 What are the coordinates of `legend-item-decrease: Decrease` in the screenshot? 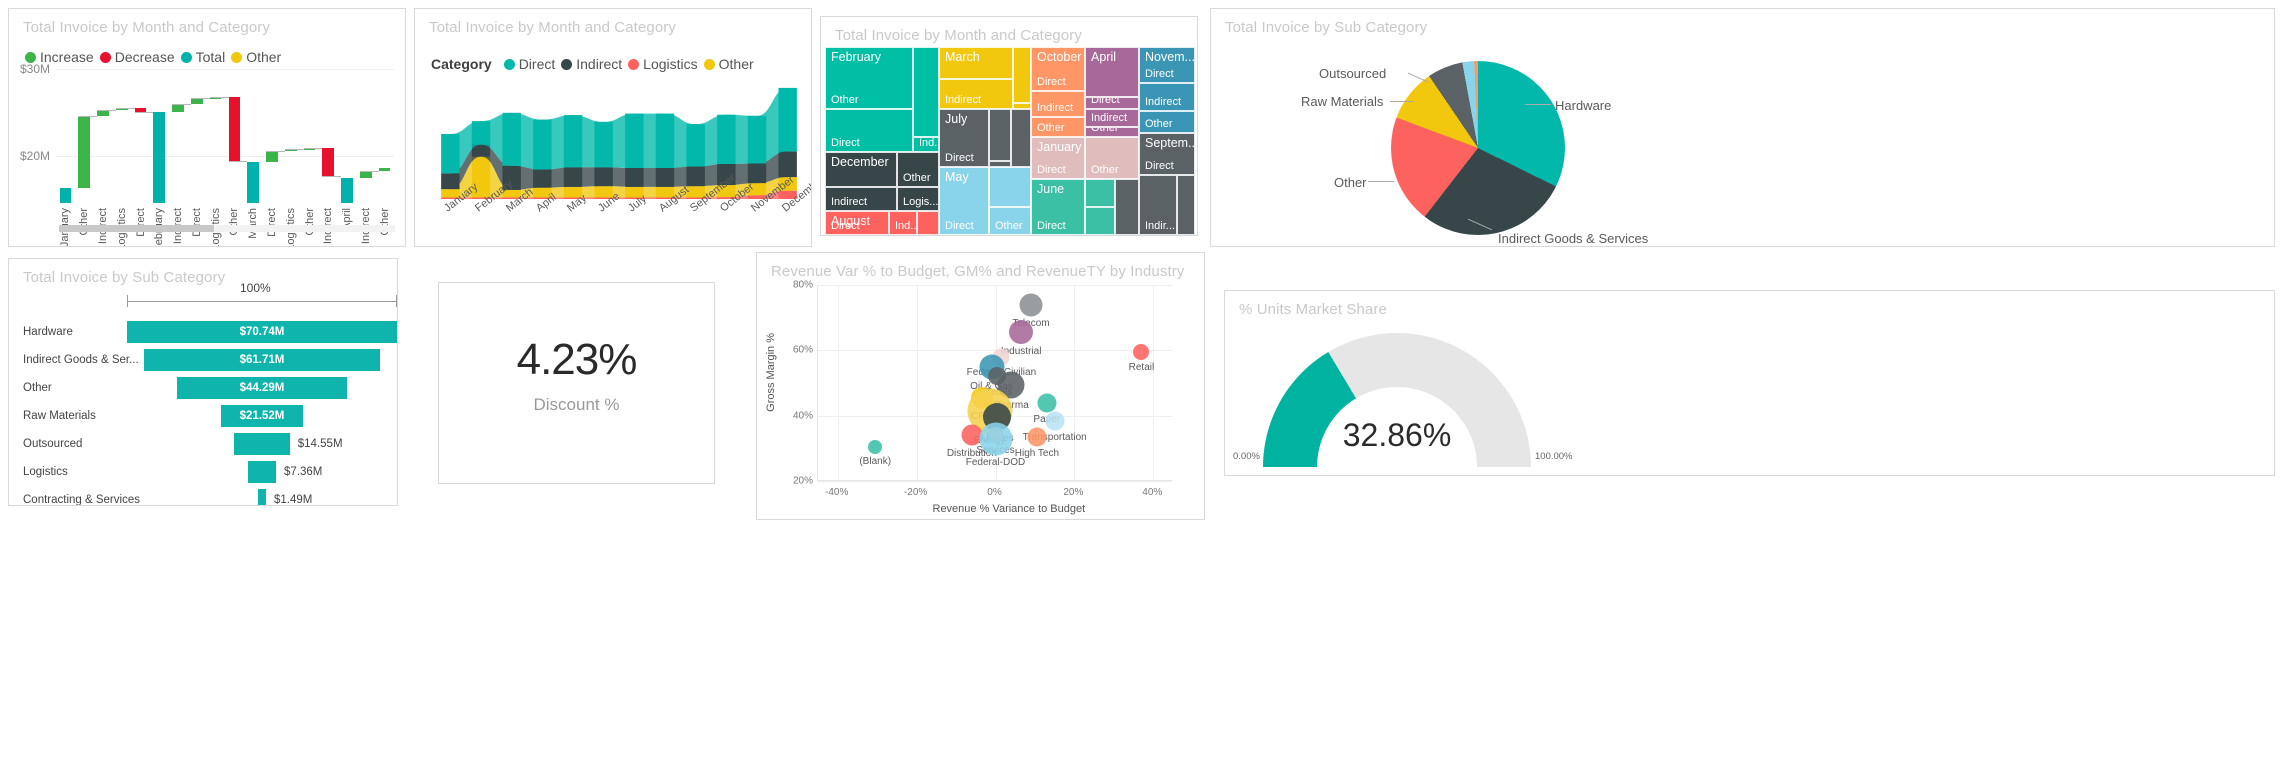 It's located at (137, 57).